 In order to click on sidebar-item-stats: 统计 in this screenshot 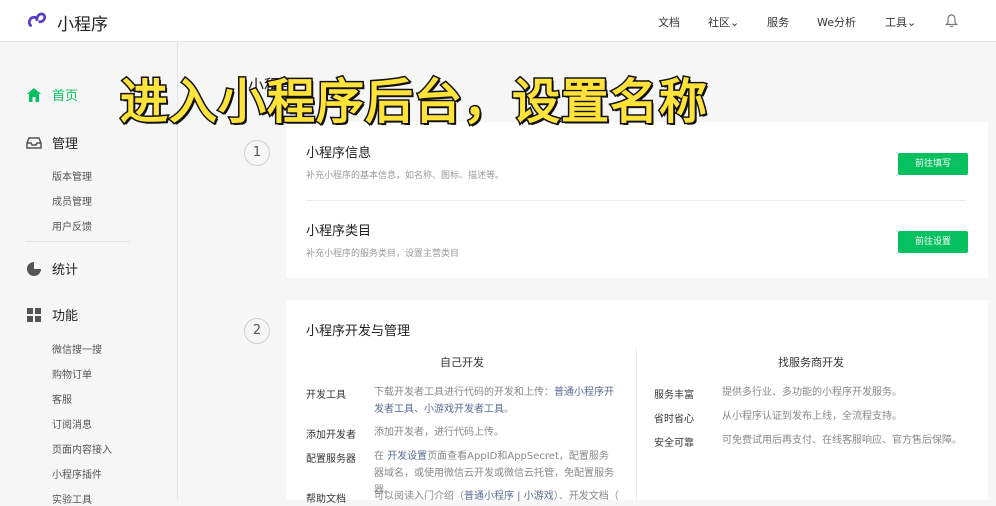, I will do `click(52, 268)`.